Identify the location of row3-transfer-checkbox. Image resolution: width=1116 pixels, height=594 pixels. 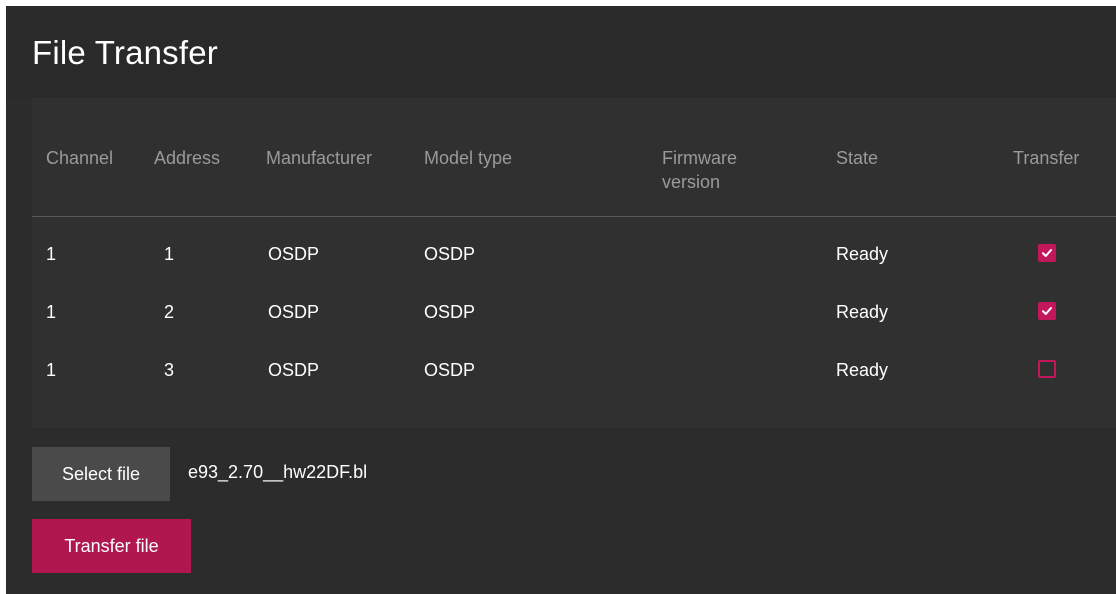
(1047, 369).